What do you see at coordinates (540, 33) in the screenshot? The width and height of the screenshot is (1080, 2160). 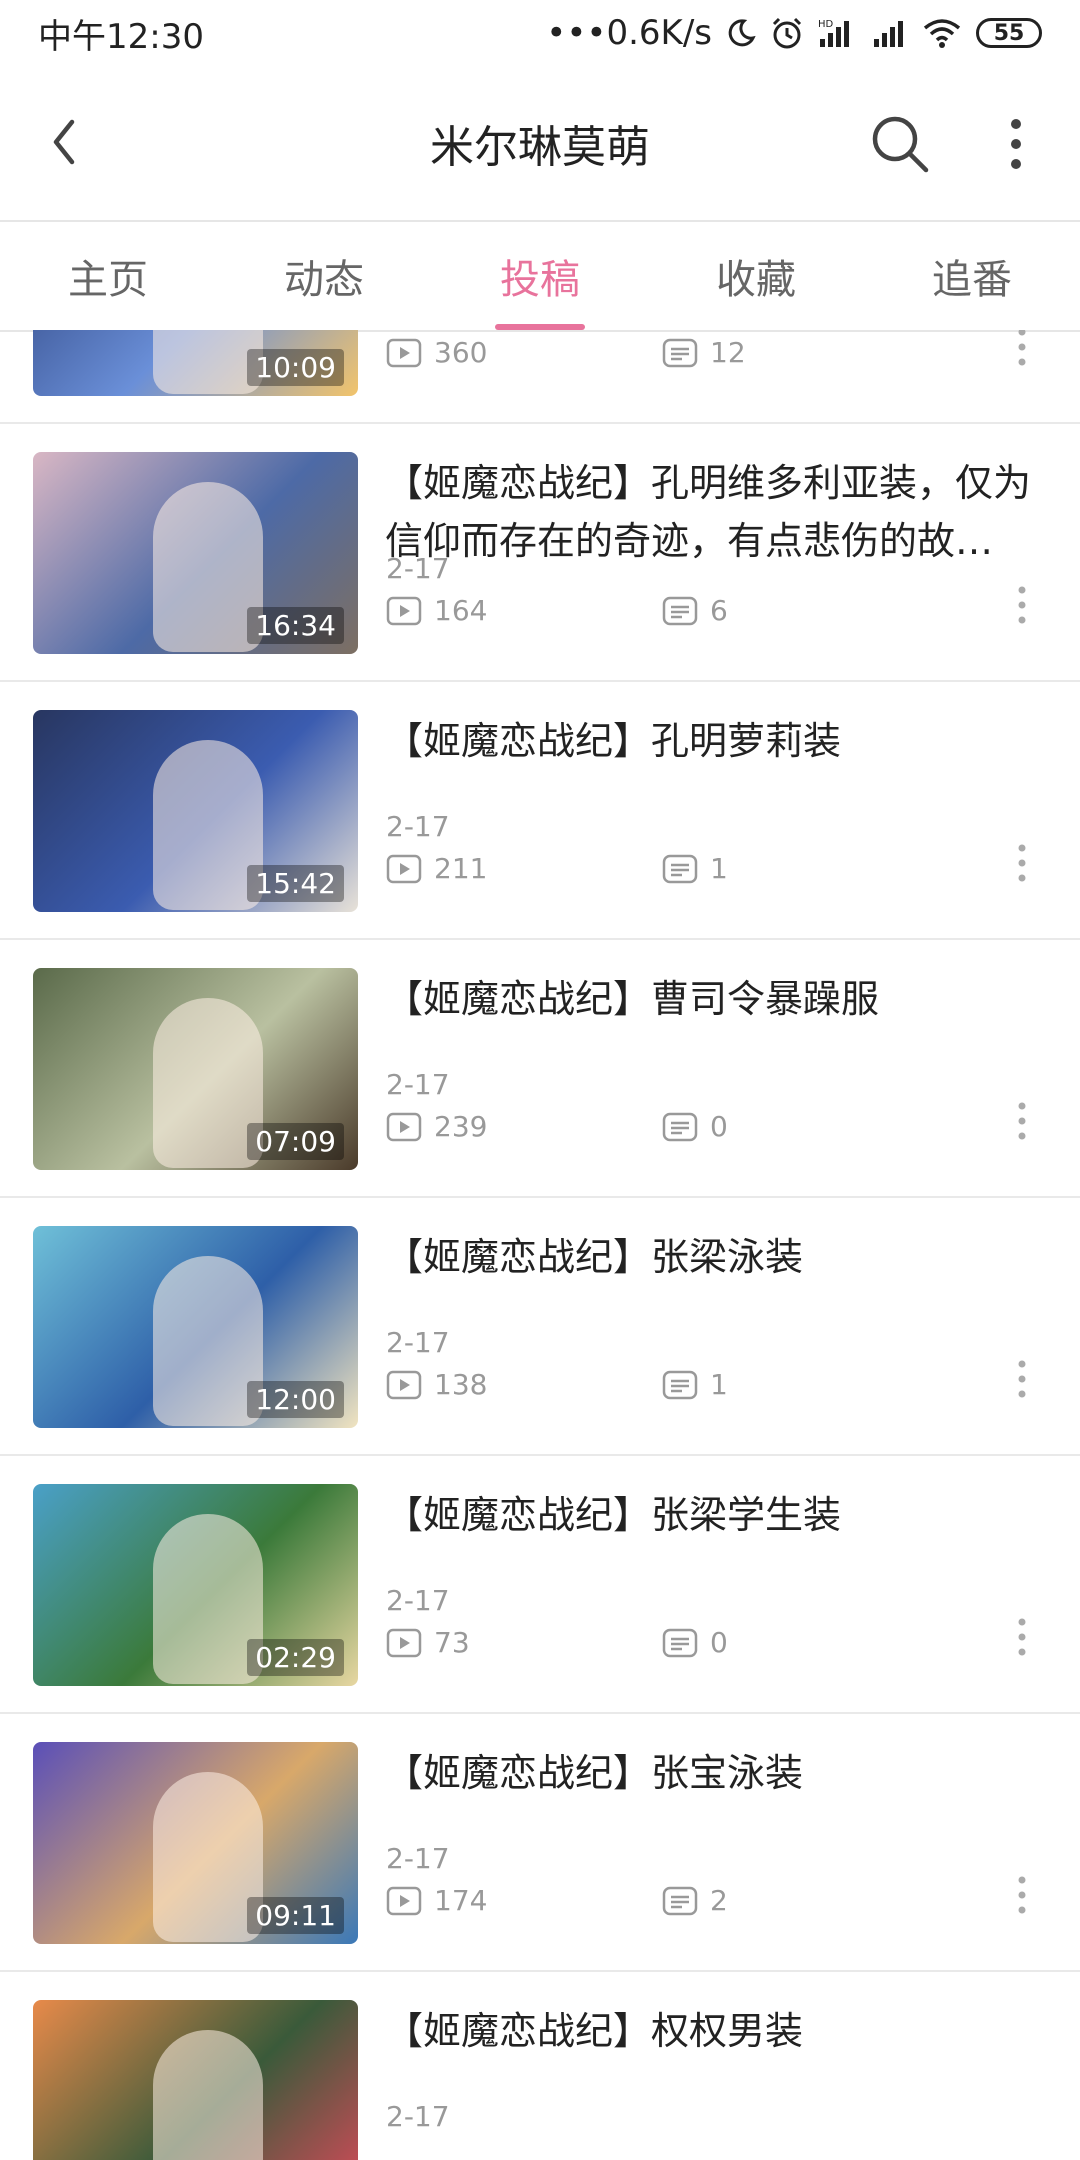 I see `status-bar: 中午12:30 •••0.6K/s HD 55` at bounding box center [540, 33].